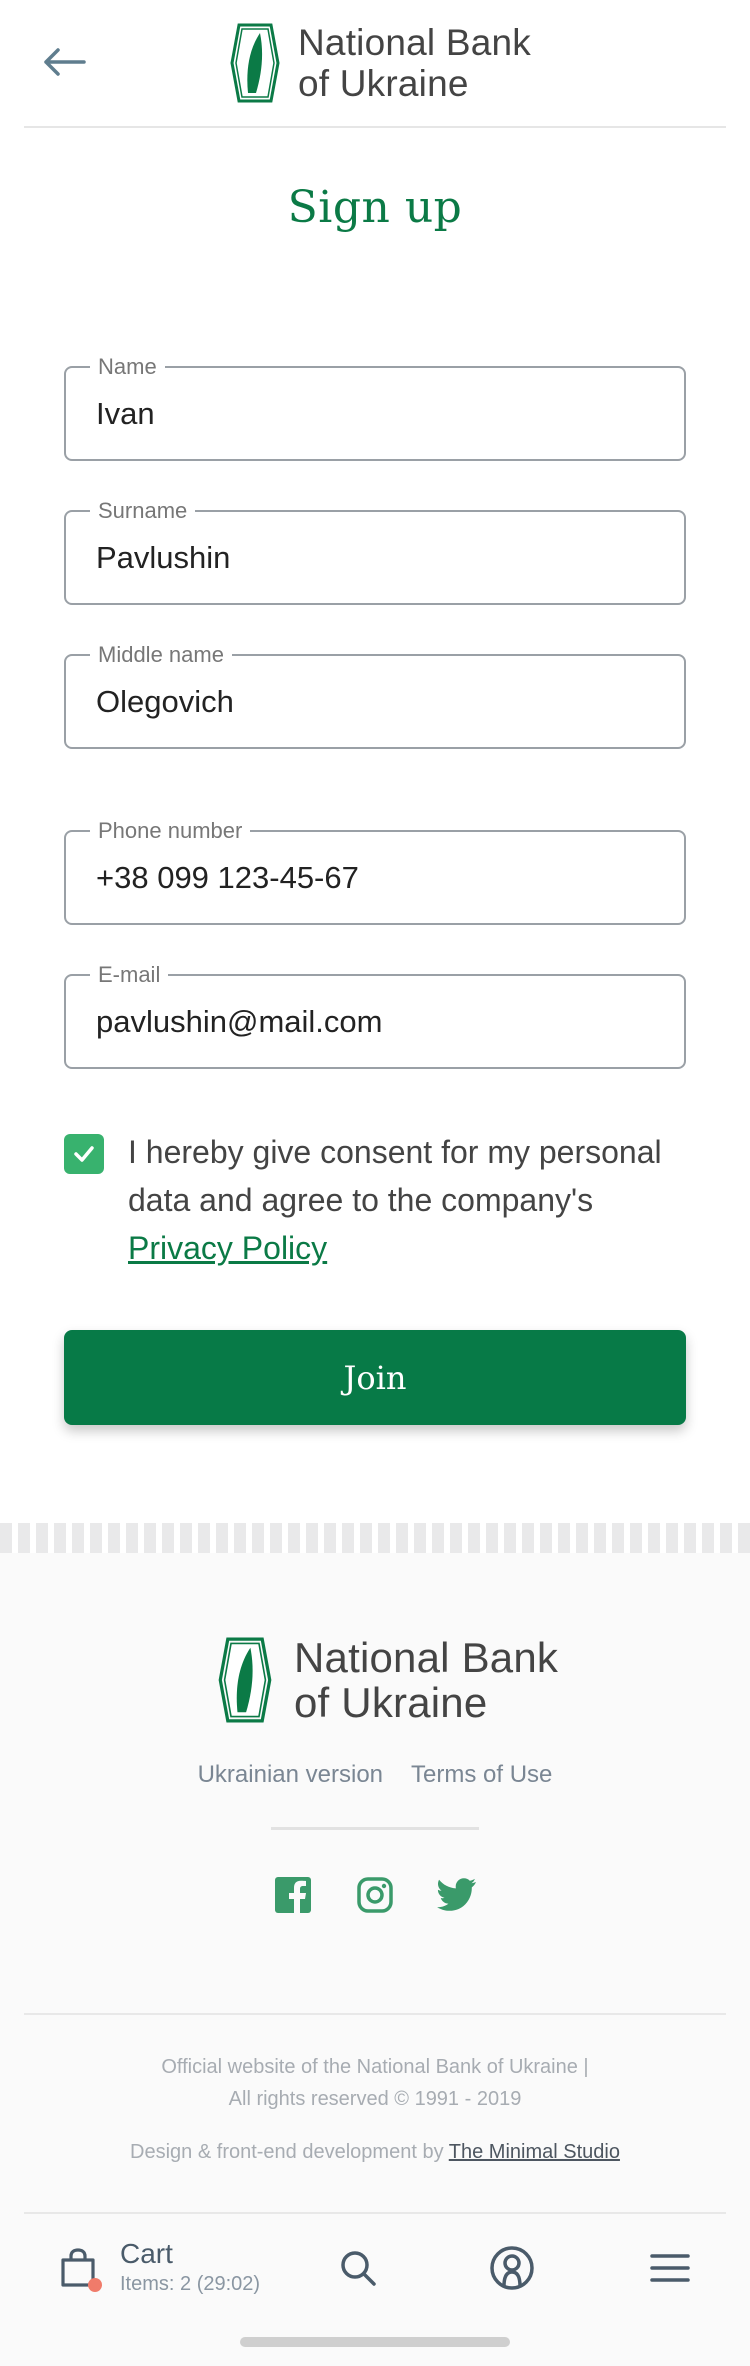  What do you see at coordinates (375, 2099) in the screenshot?
I see `legal-line2: All rights reserved © 1991 - 2019` at bounding box center [375, 2099].